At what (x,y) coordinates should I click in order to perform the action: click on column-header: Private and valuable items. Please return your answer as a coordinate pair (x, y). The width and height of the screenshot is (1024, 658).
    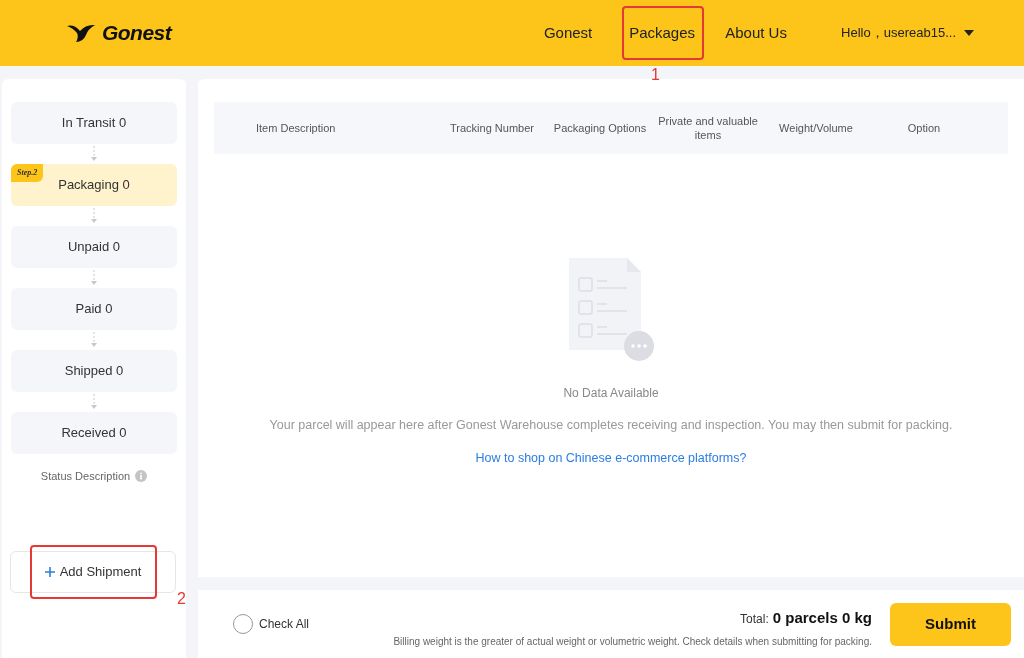
    Looking at the image, I should click on (708, 128).